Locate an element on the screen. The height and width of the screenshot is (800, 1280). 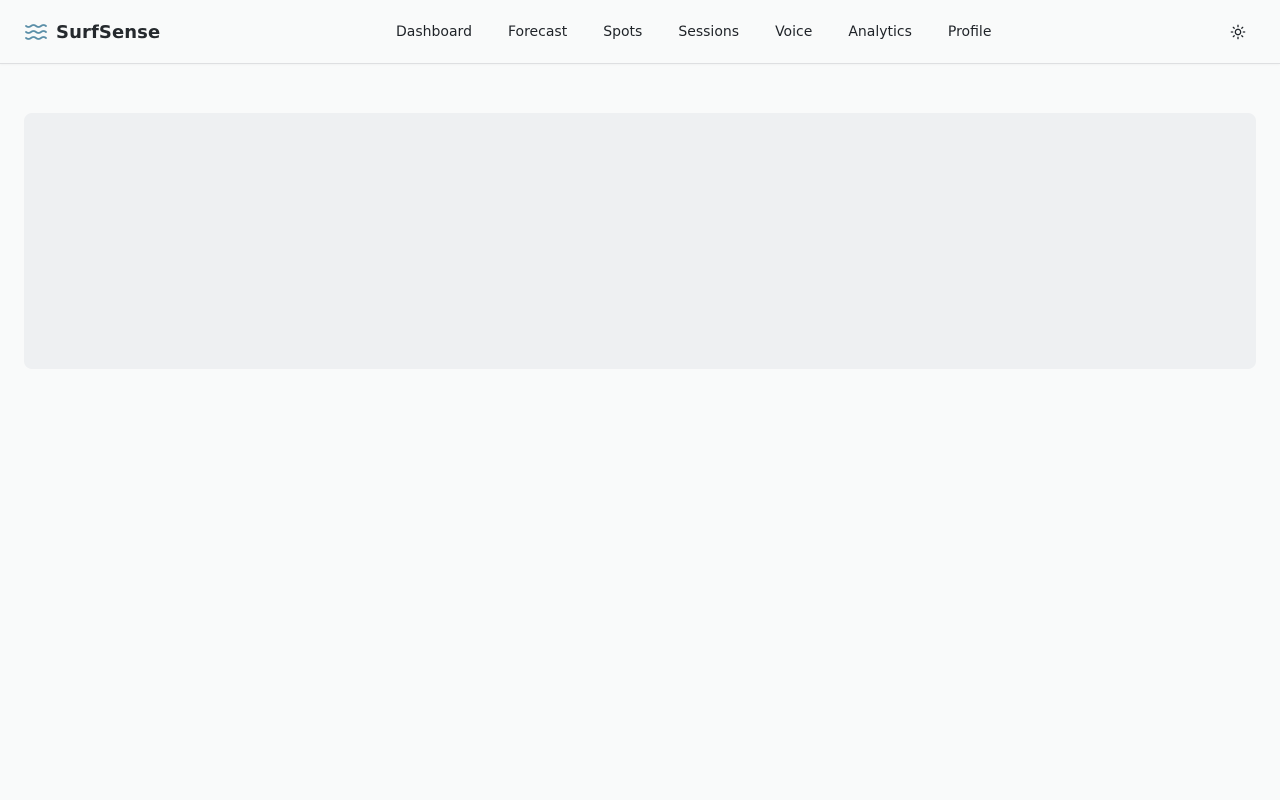
theme-toggle-button is located at coordinates (1238, 32).